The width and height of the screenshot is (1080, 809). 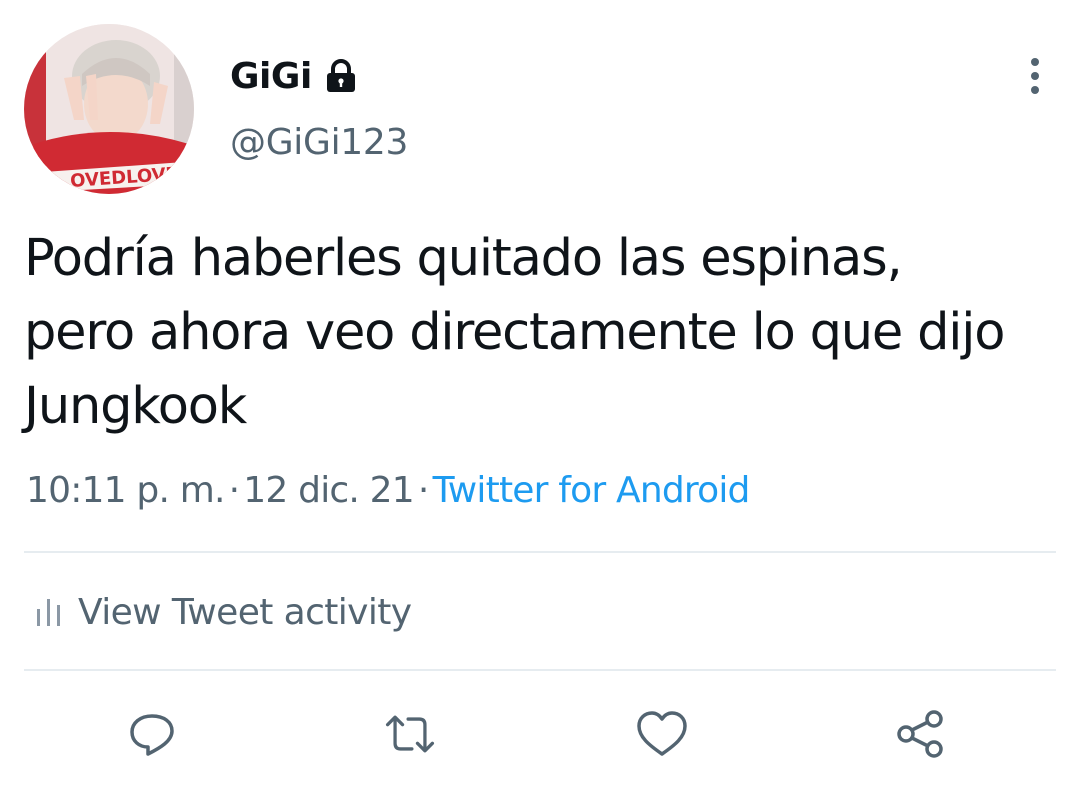 I want to click on user-handle: @GiGi123, so click(x=319, y=142).